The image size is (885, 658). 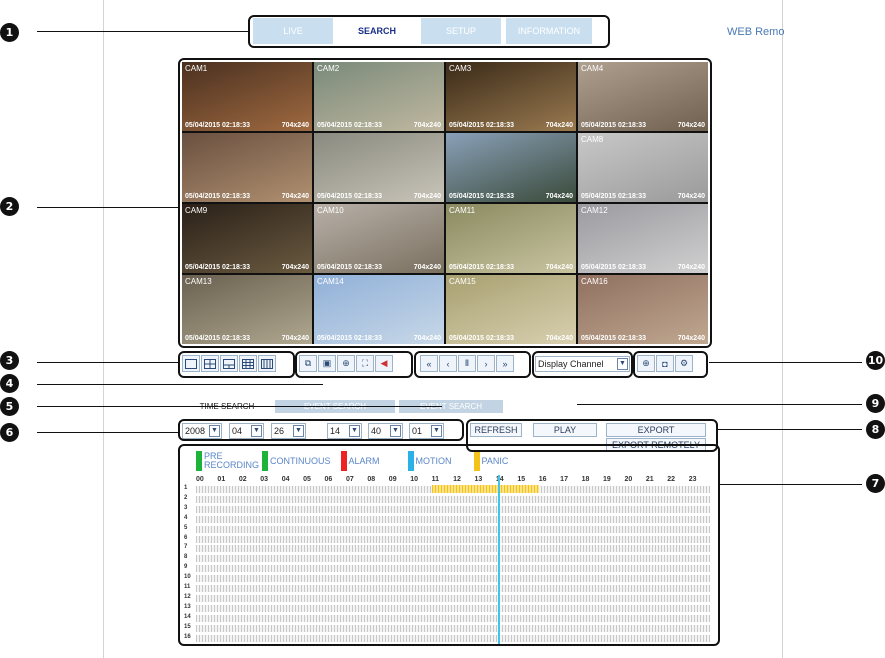 What do you see at coordinates (108, 207) in the screenshot?
I see `callout-2-leader` at bounding box center [108, 207].